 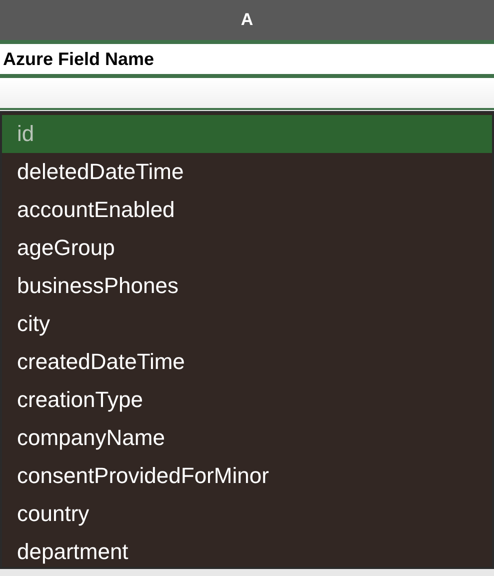 What do you see at coordinates (247, 514) in the screenshot?
I see `dropdown-item: country` at bounding box center [247, 514].